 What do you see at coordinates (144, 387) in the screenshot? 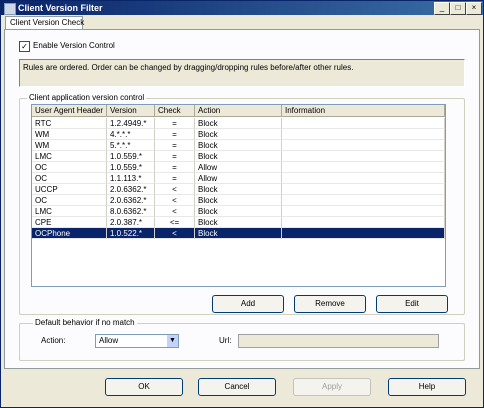
I see `ok-button: OK` at bounding box center [144, 387].